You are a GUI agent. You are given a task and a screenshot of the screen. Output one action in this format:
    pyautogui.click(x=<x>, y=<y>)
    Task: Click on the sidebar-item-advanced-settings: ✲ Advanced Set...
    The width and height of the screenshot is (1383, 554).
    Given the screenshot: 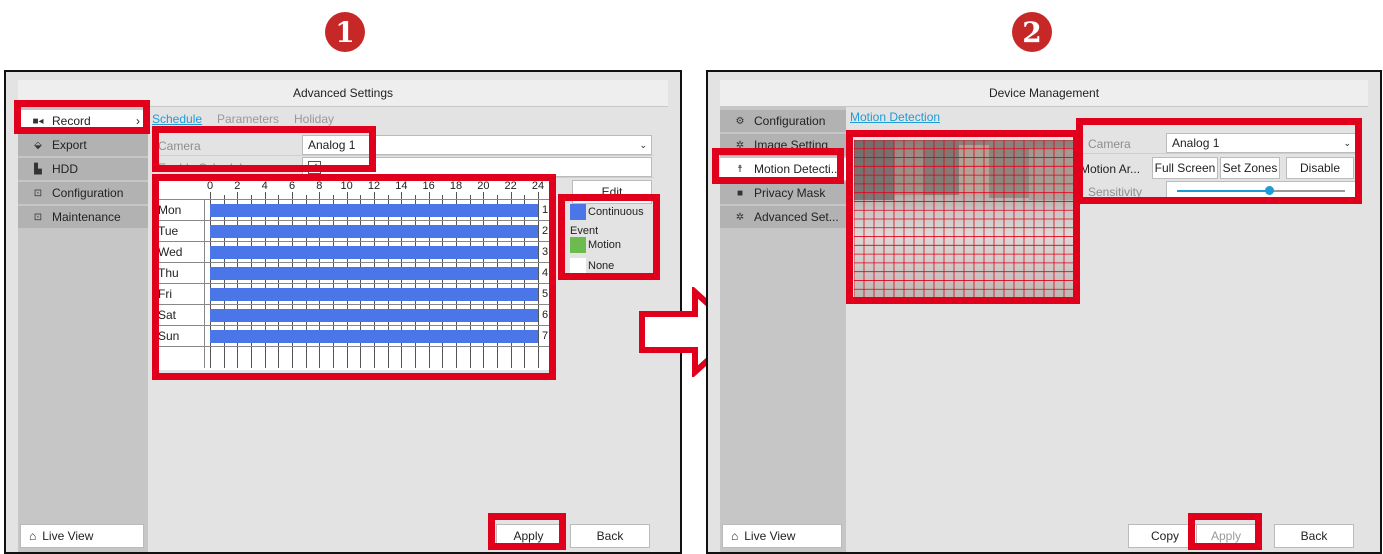 What is the action you would take?
    pyautogui.click(x=783, y=217)
    